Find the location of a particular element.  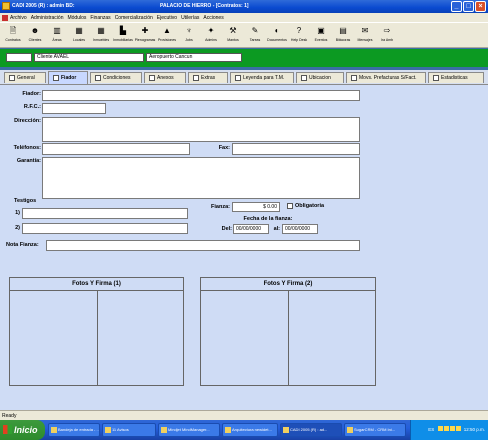

tab-extras: Extras is located at coordinates (208, 77).